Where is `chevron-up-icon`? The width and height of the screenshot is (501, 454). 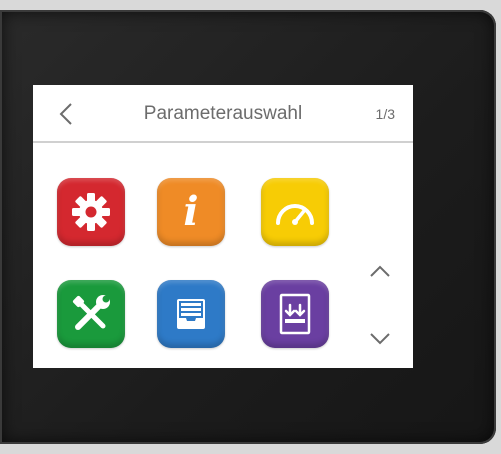 chevron-up-icon is located at coordinates (380, 271).